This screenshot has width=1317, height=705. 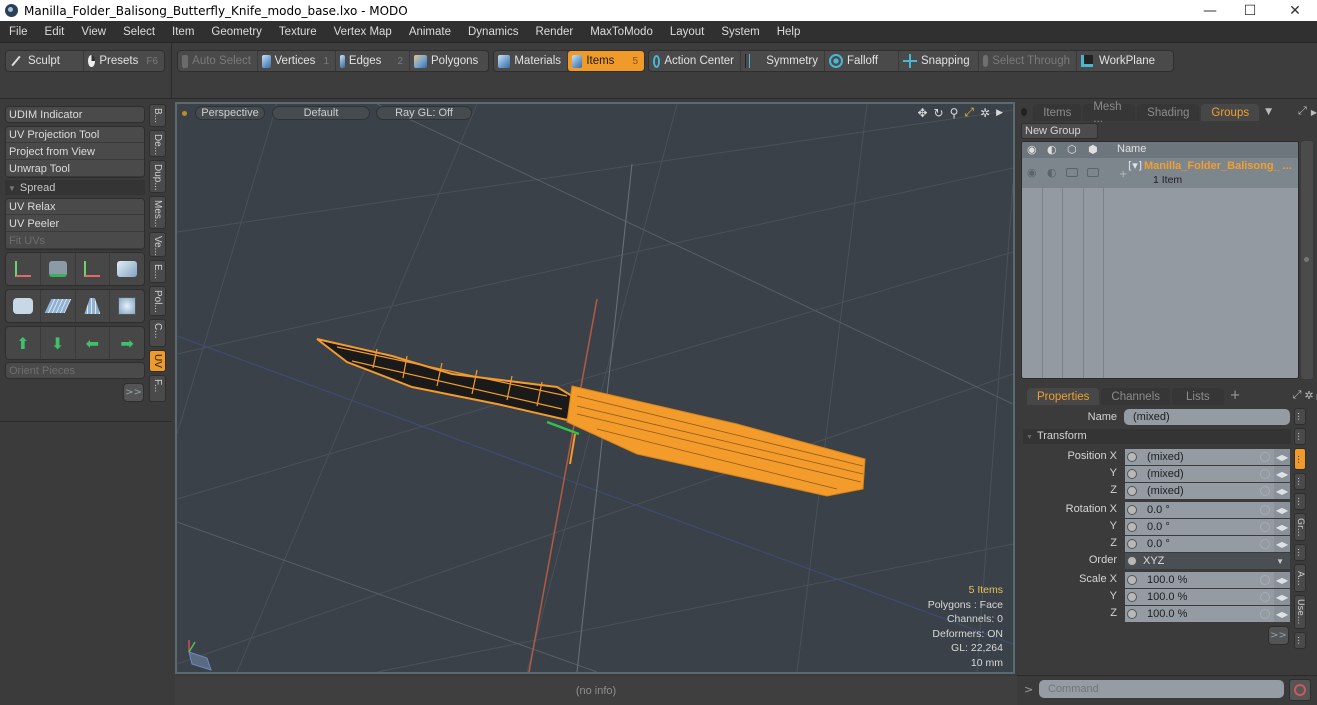 I want to click on panel-expand-icon: ⤢, so click(x=1302, y=111).